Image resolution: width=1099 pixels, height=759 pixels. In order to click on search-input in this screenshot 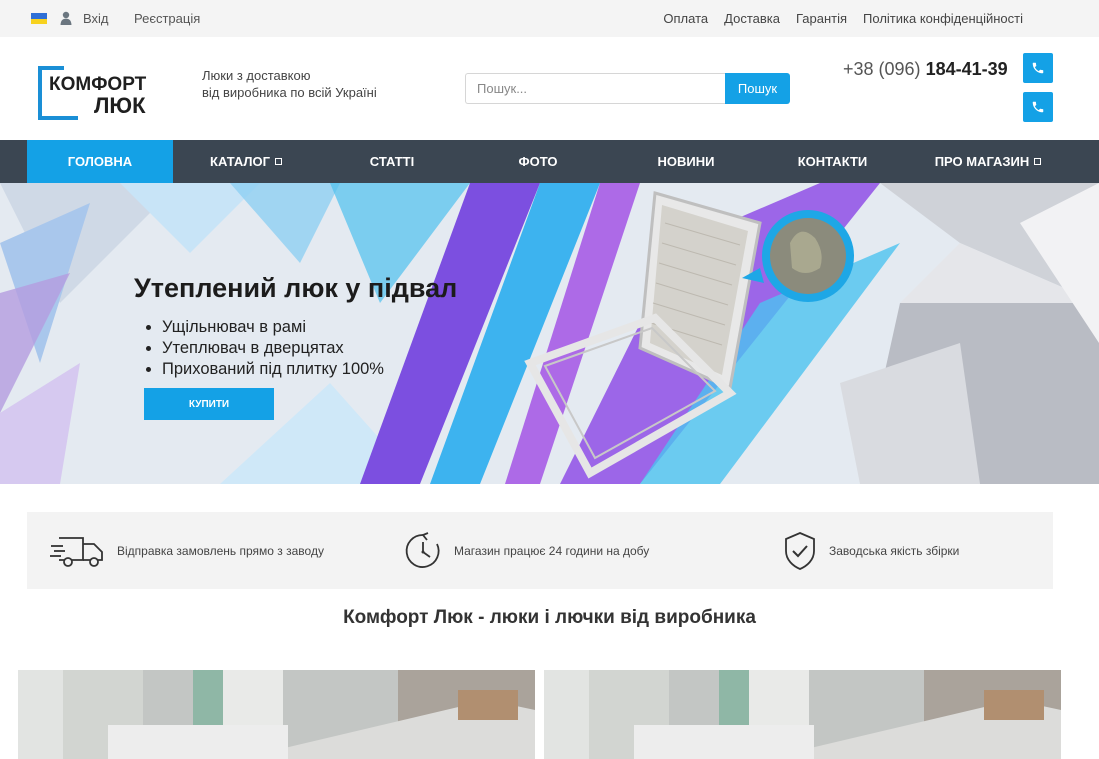, I will do `click(595, 88)`.